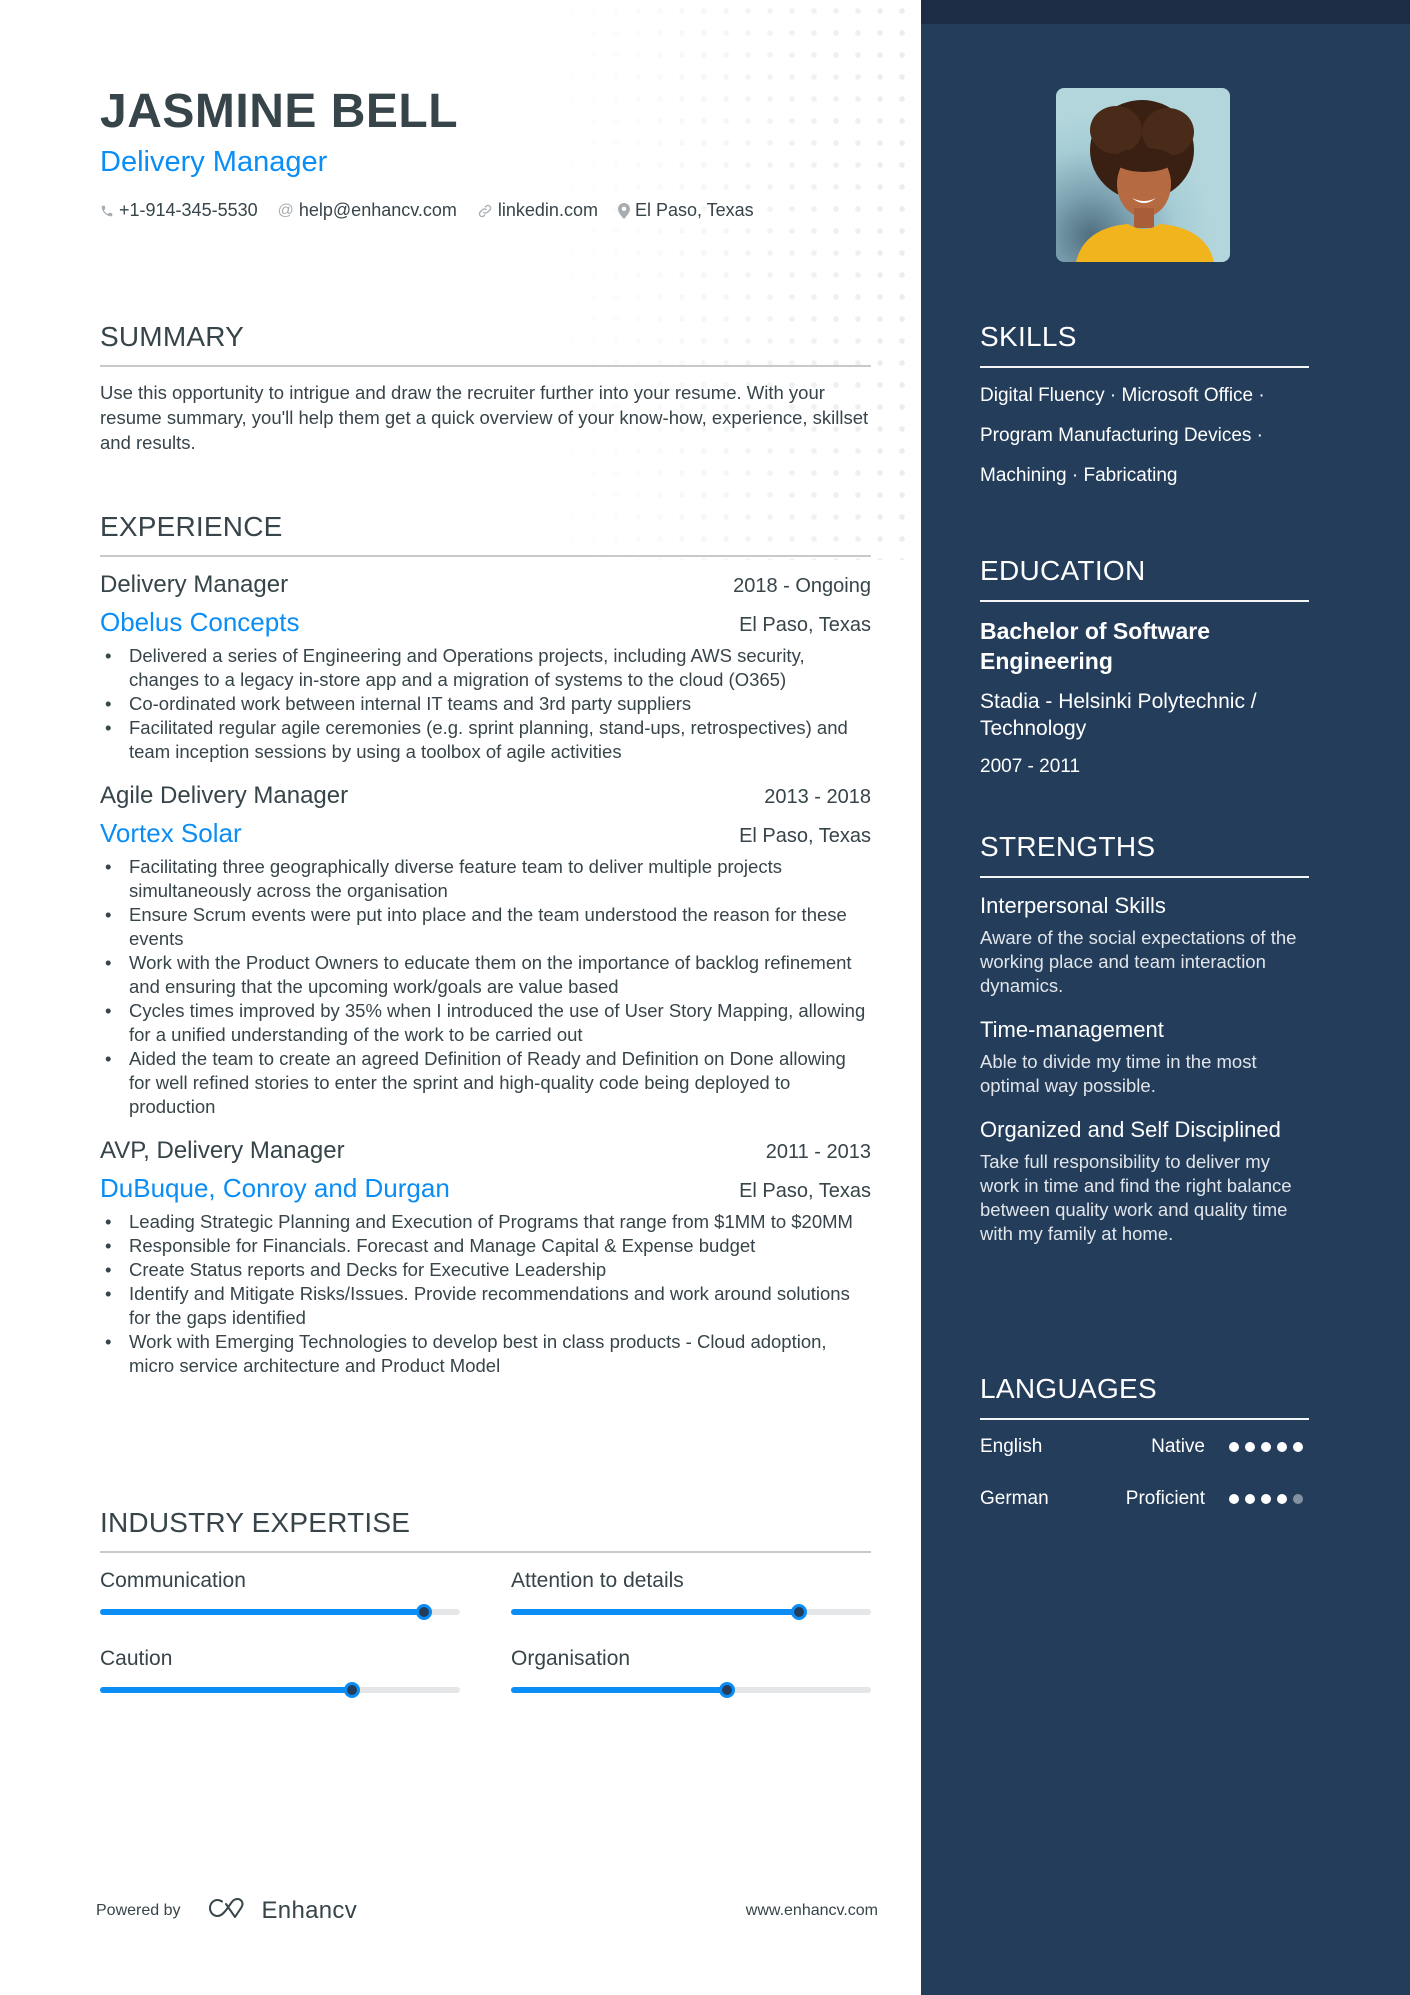 Image resolution: width=1410 pixels, height=1995 pixels. I want to click on job-role: Agile Delivery Manager, so click(224, 795).